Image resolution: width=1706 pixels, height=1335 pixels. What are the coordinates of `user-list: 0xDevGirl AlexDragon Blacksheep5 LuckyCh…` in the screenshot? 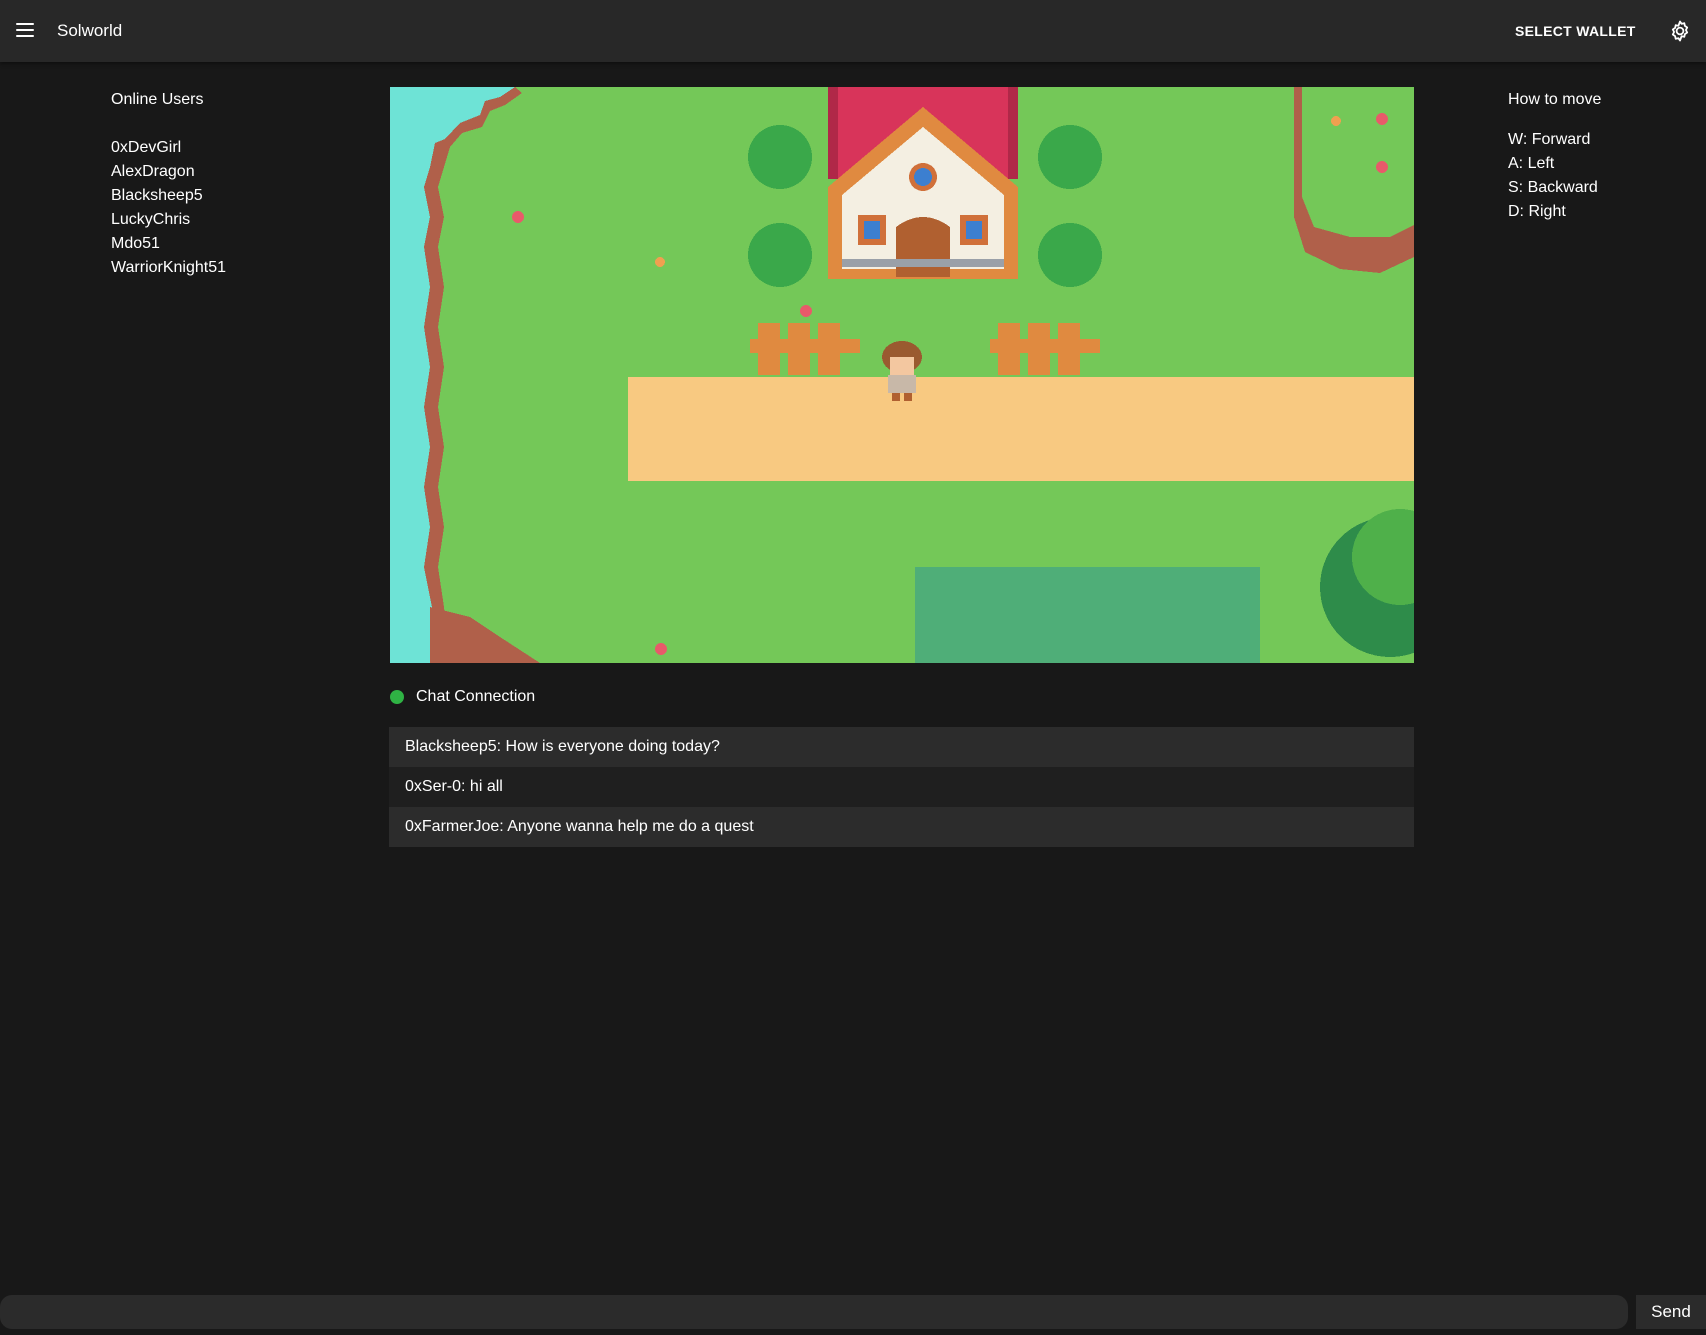 It's located at (231, 208).